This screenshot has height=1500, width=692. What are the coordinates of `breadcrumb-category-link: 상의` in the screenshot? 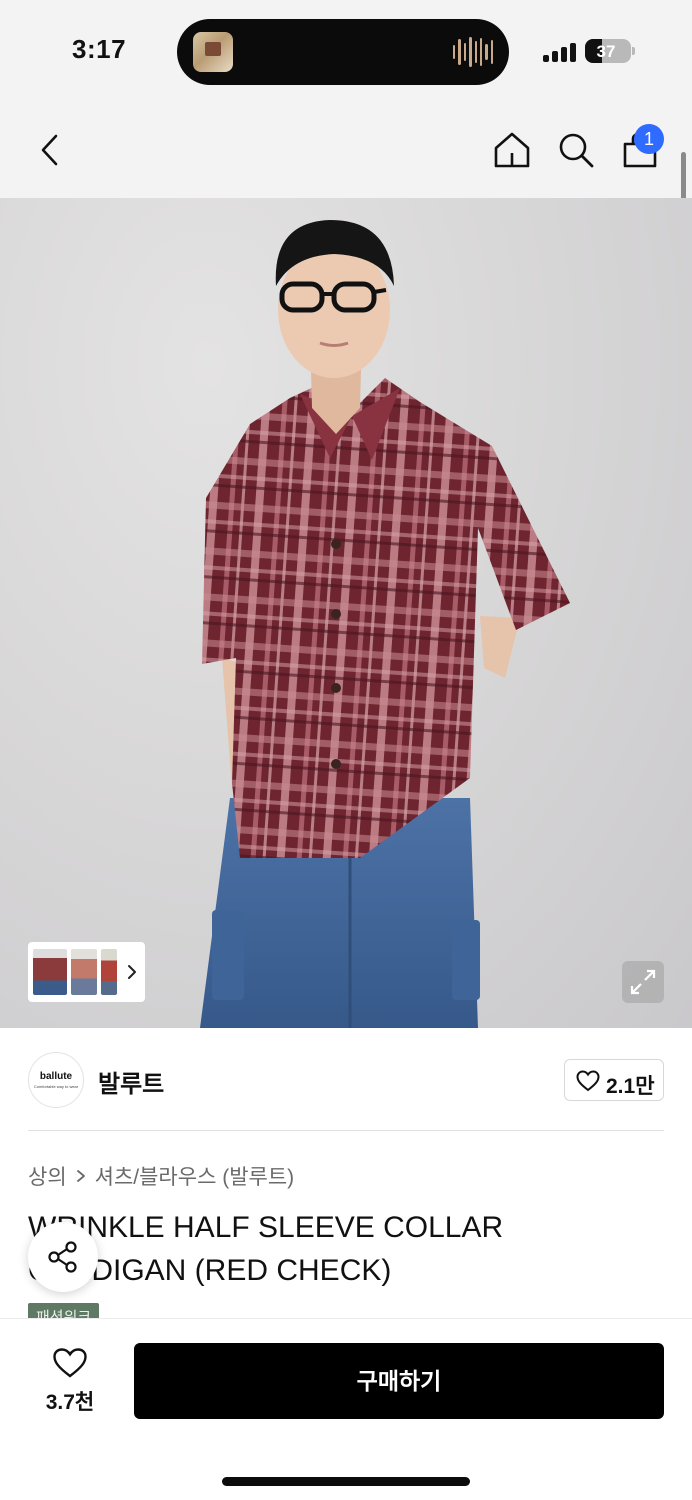 It's located at (47, 1176).